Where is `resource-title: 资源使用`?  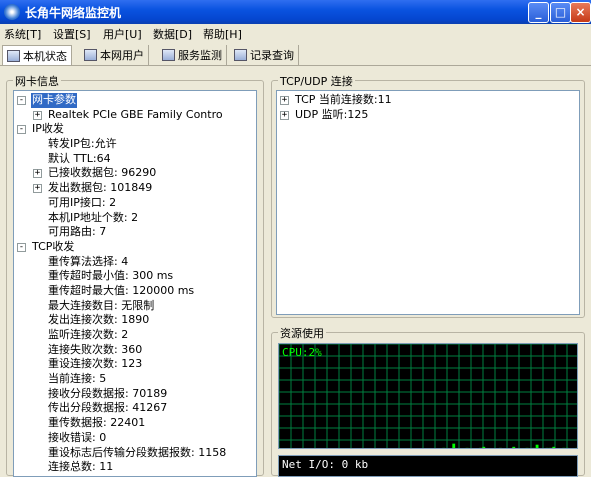
resource-title: 资源使用 is located at coordinates (302, 333).